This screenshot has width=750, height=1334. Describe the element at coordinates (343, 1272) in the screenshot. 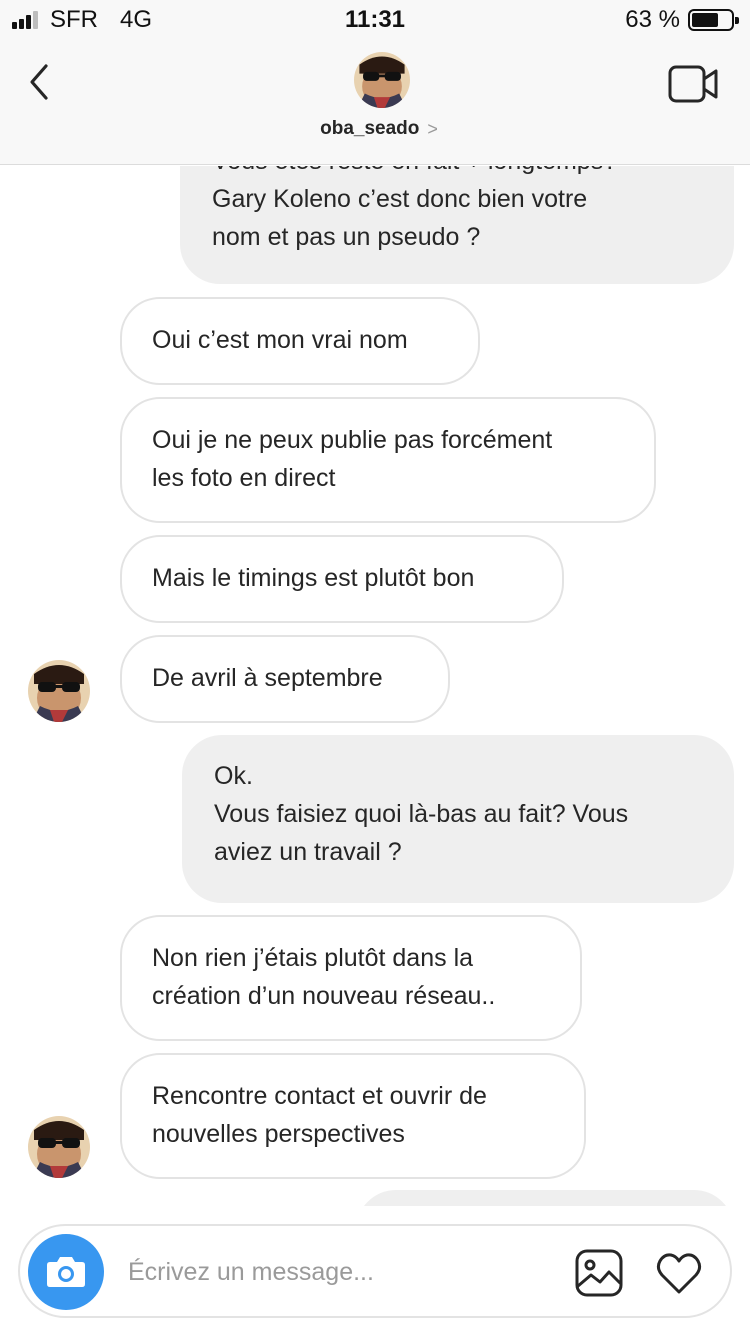

I see `message-input` at that location.